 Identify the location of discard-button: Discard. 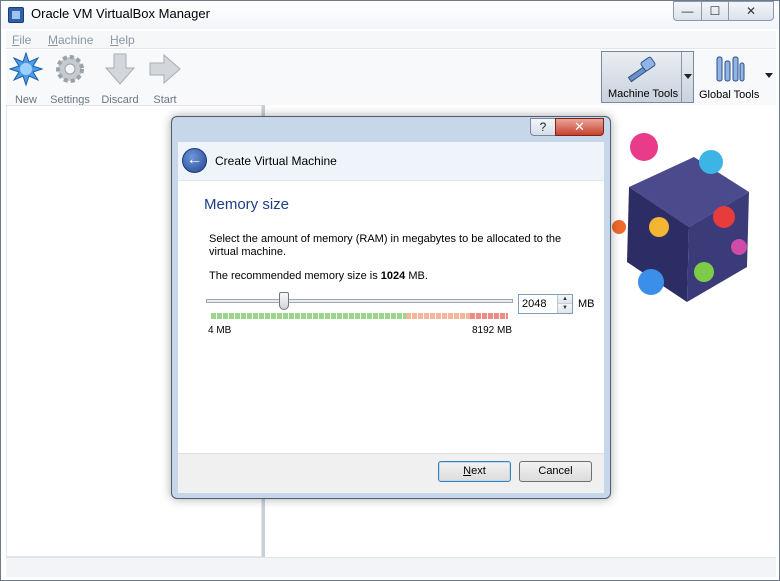
(120, 79).